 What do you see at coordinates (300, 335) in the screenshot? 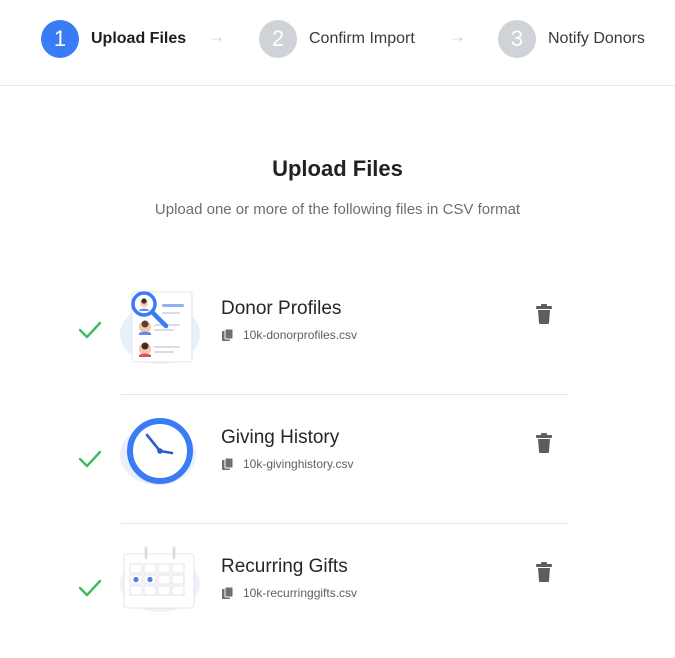
I see `file-path: 10k-donorprofiles.csv` at bounding box center [300, 335].